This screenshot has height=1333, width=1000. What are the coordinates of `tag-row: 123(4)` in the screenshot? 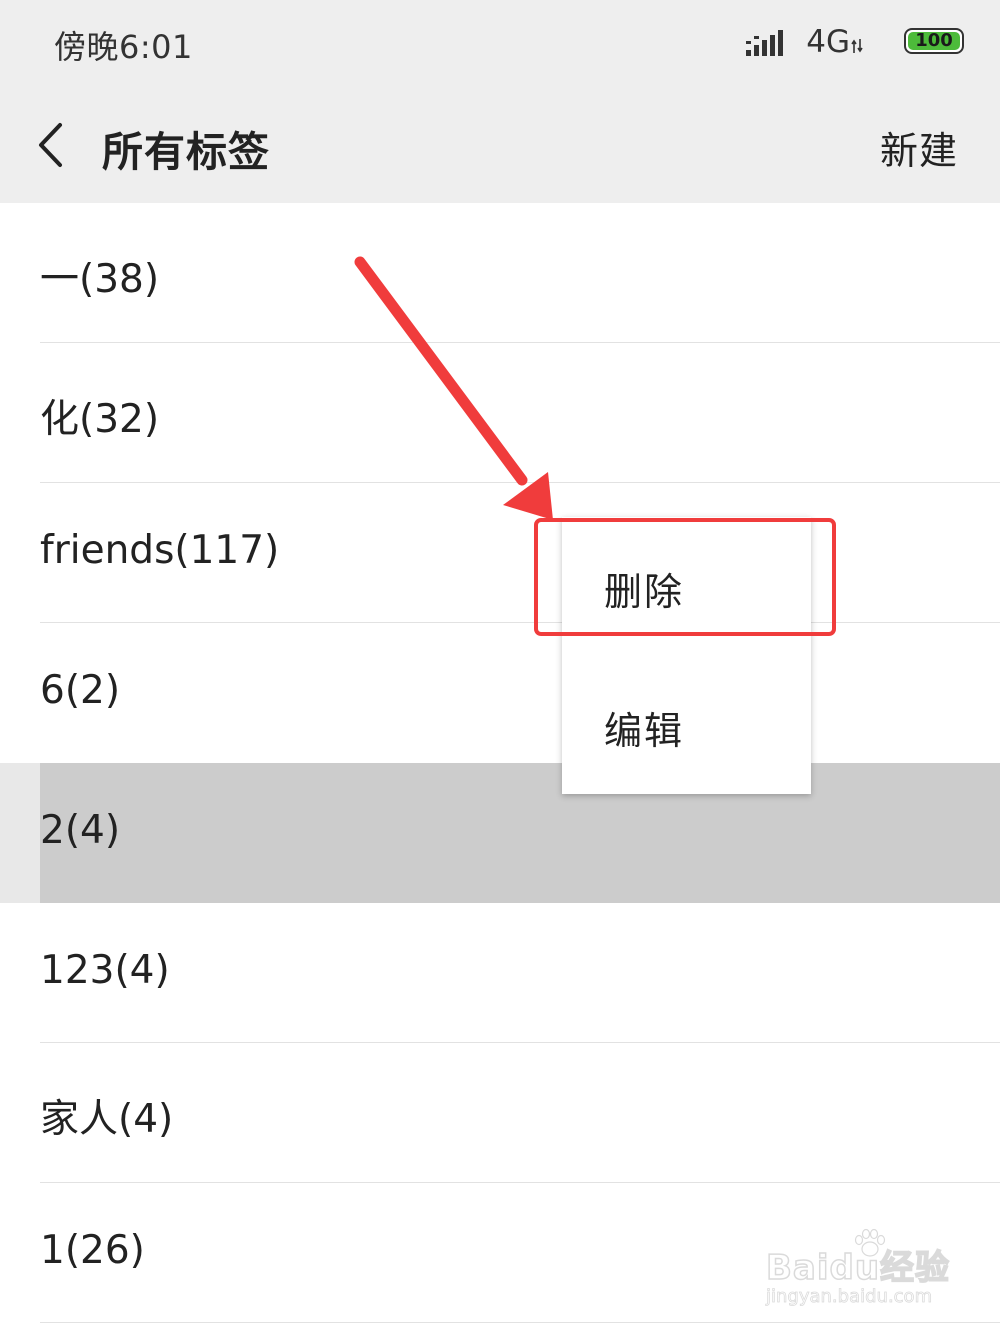 It's located at (500, 973).